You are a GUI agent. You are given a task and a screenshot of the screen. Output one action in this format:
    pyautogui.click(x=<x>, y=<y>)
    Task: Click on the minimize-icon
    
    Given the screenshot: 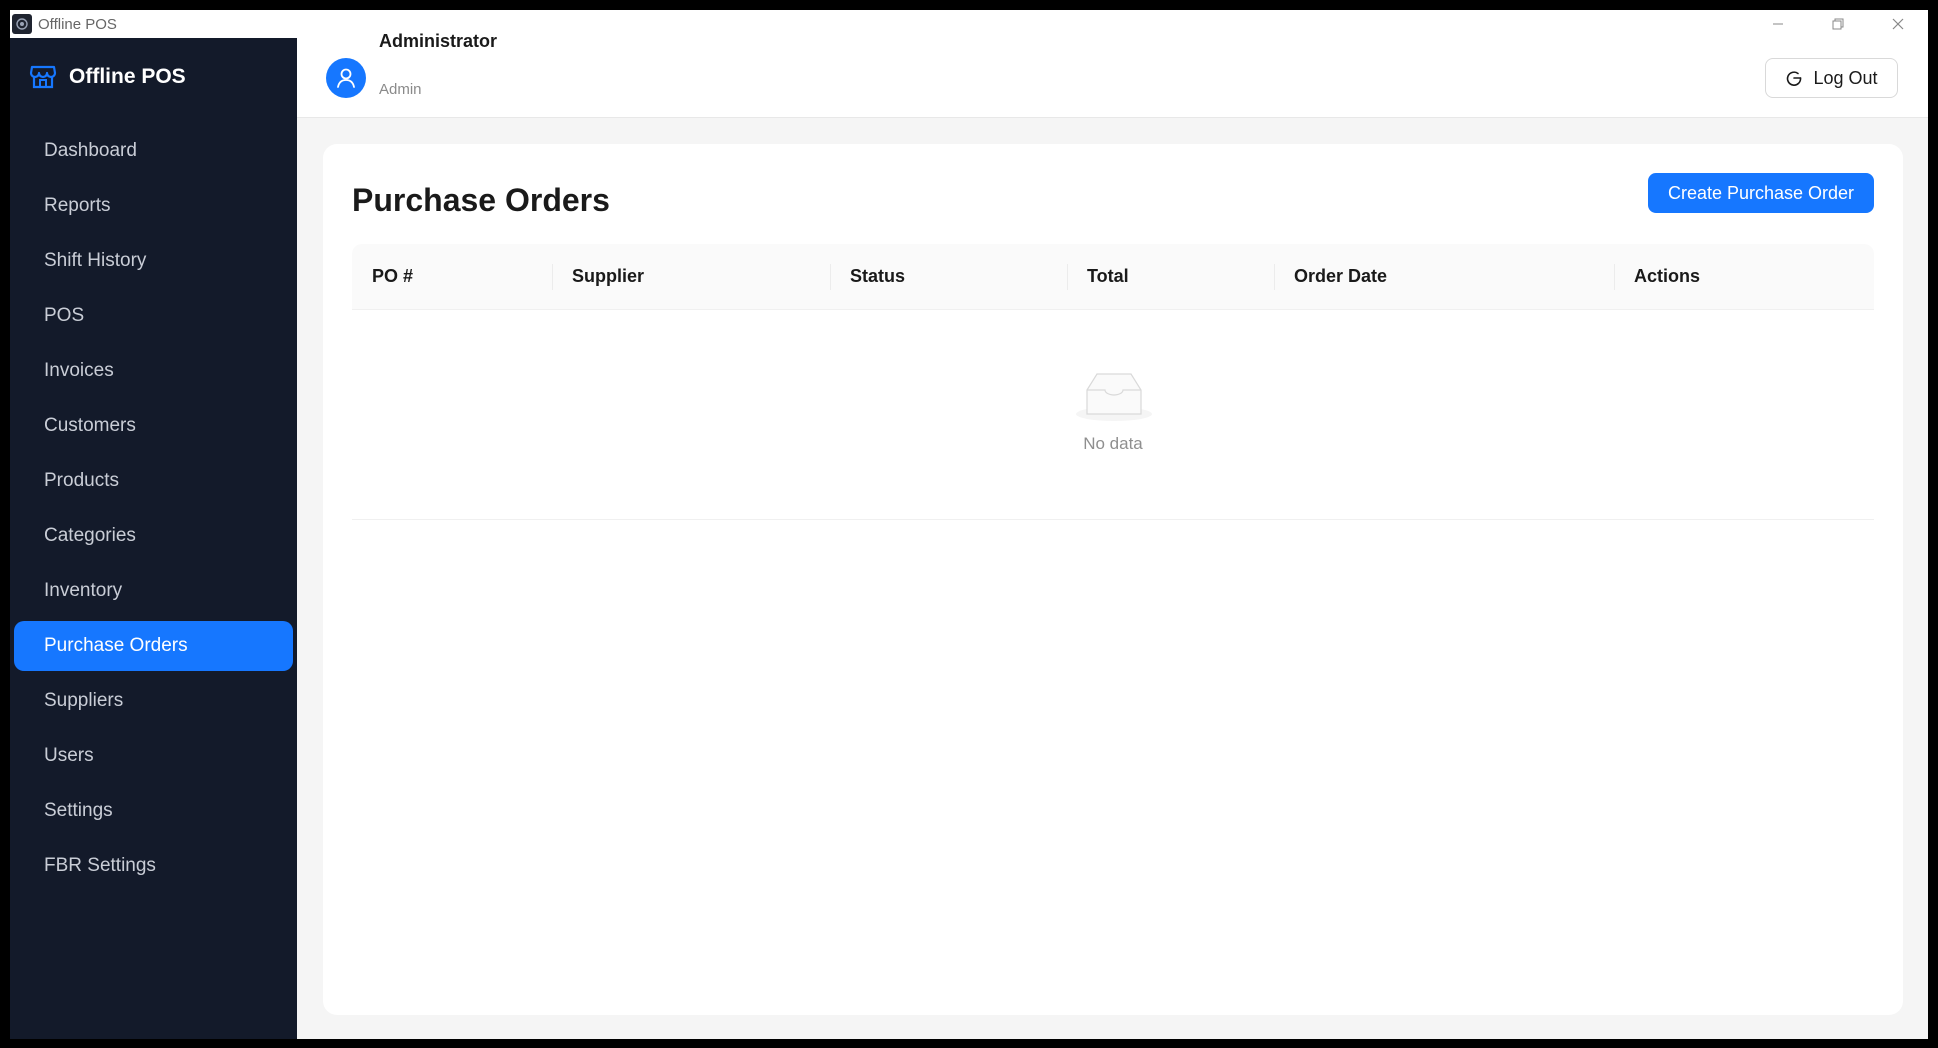 What is the action you would take?
    pyautogui.click(x=1778, y=24)
    